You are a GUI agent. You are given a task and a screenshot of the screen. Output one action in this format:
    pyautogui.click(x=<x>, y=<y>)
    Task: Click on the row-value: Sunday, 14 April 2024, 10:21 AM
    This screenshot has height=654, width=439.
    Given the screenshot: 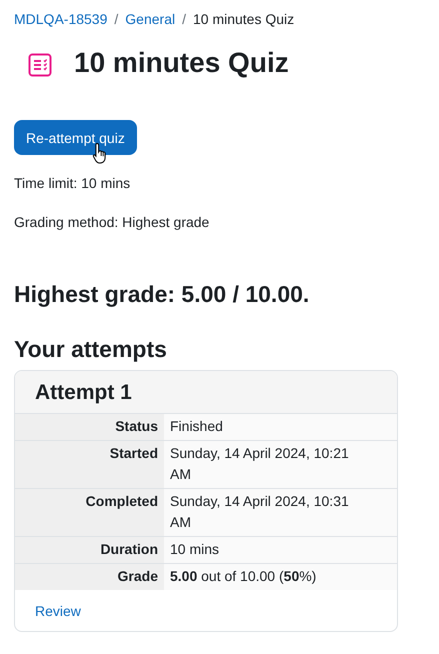 What is the action you would take?
    pyautogui.click(x=280, y=464)
    